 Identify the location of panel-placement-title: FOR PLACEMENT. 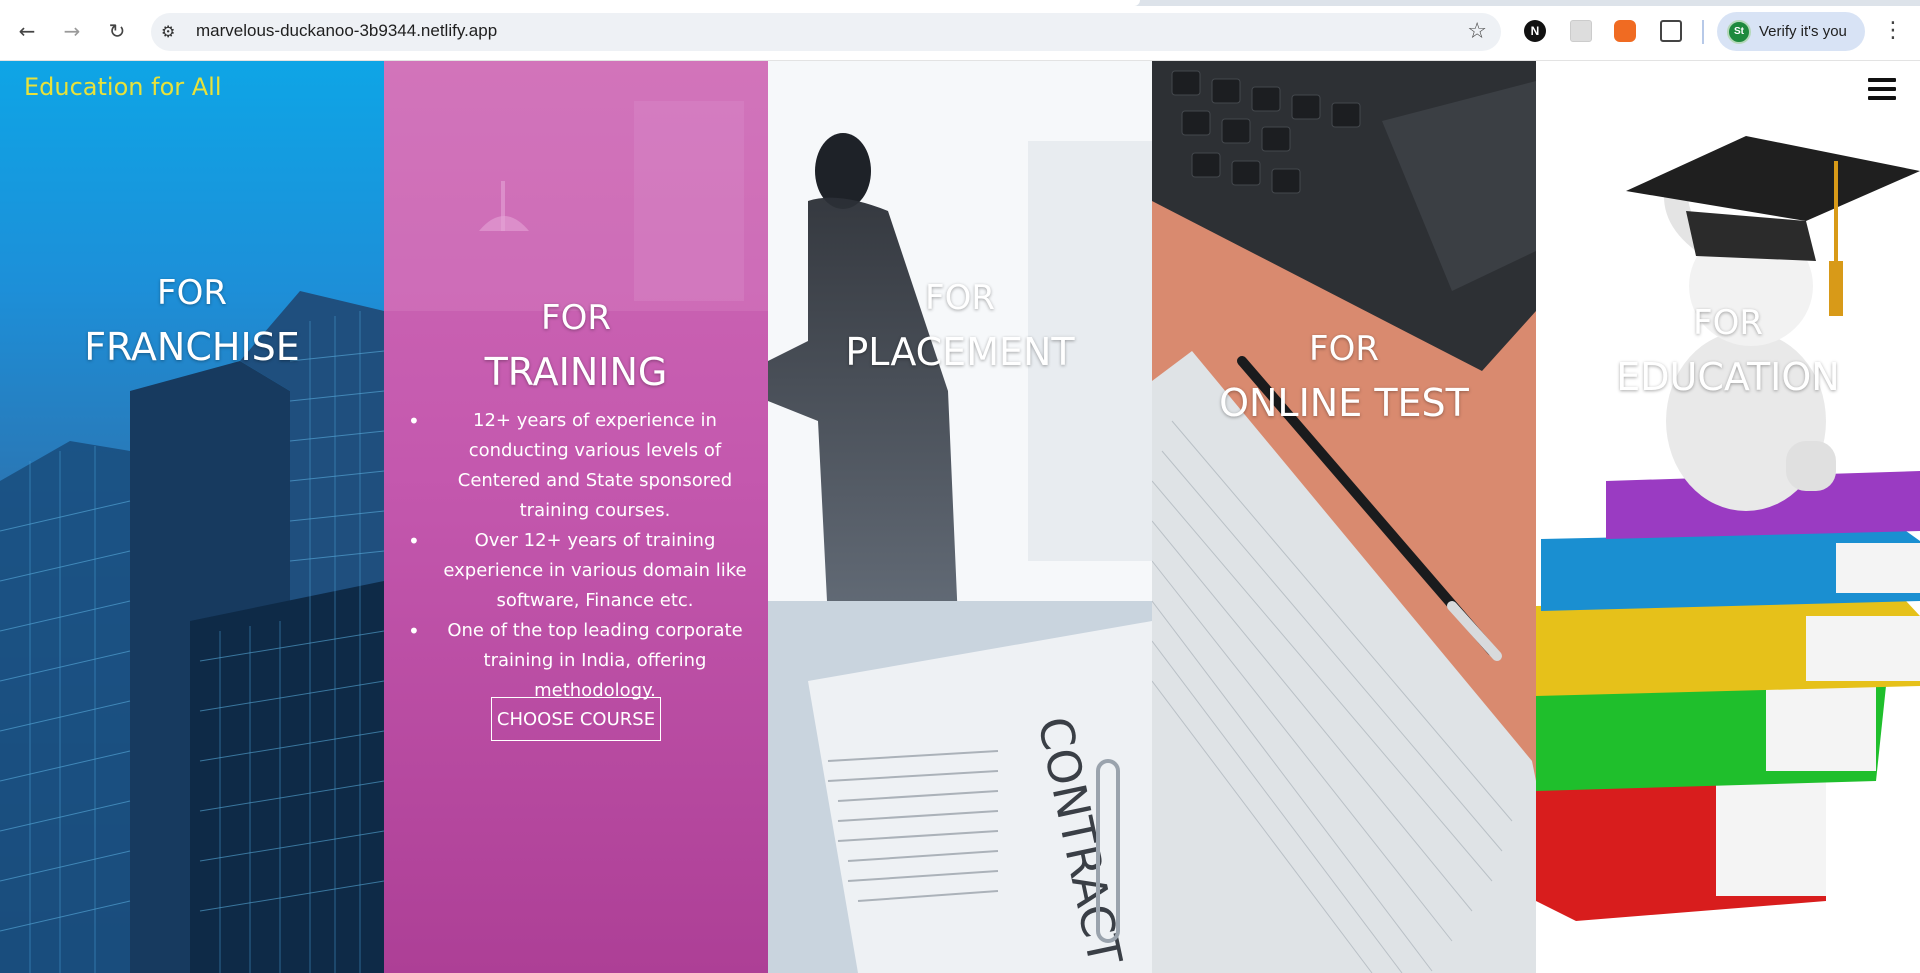
(960, 327).